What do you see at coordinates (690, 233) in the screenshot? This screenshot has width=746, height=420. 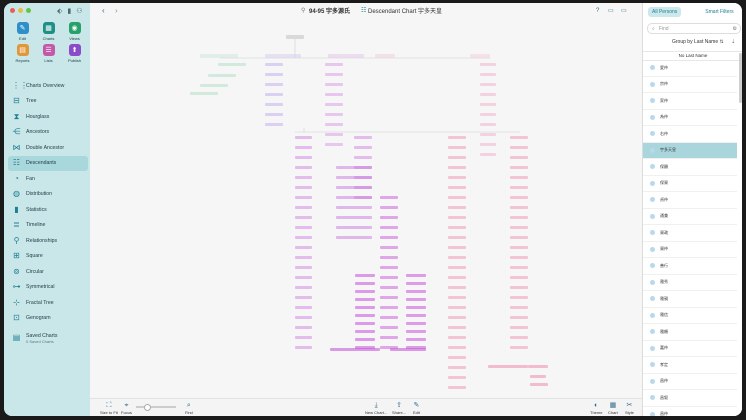 I see `person-row: 資政` at bounding box center [690, 233].